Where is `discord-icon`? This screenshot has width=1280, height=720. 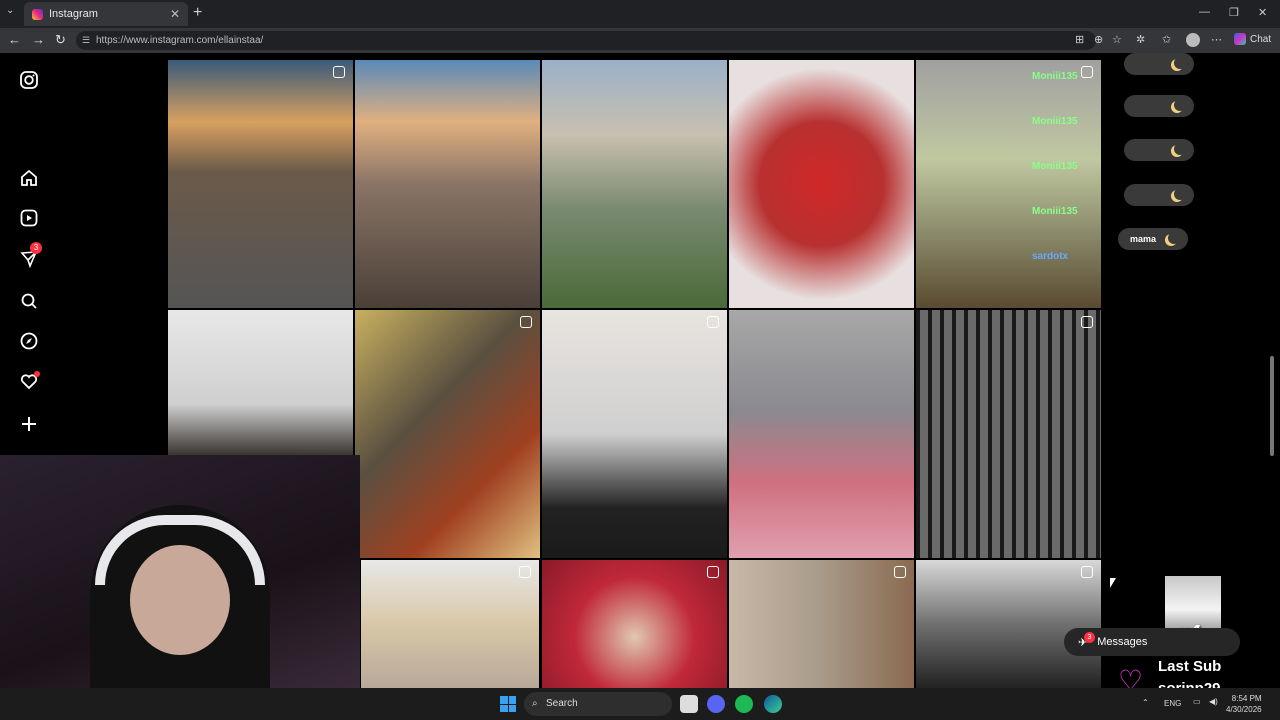 discord-icon is located at coordinates (716, 704).